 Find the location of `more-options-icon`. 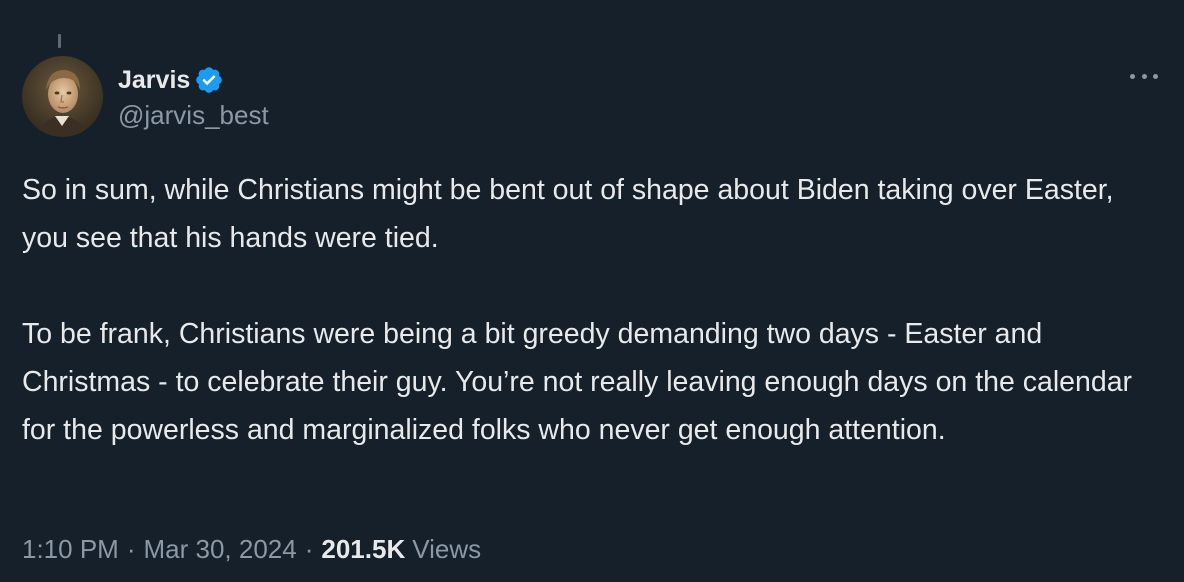

more-options-icon is located at coordinates (1144, 76).